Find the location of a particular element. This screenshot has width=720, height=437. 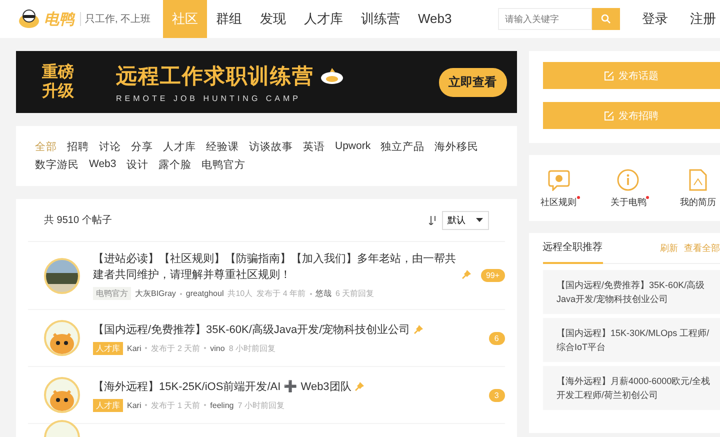

duck-mascot-icon is located at coordinates (332, 75).